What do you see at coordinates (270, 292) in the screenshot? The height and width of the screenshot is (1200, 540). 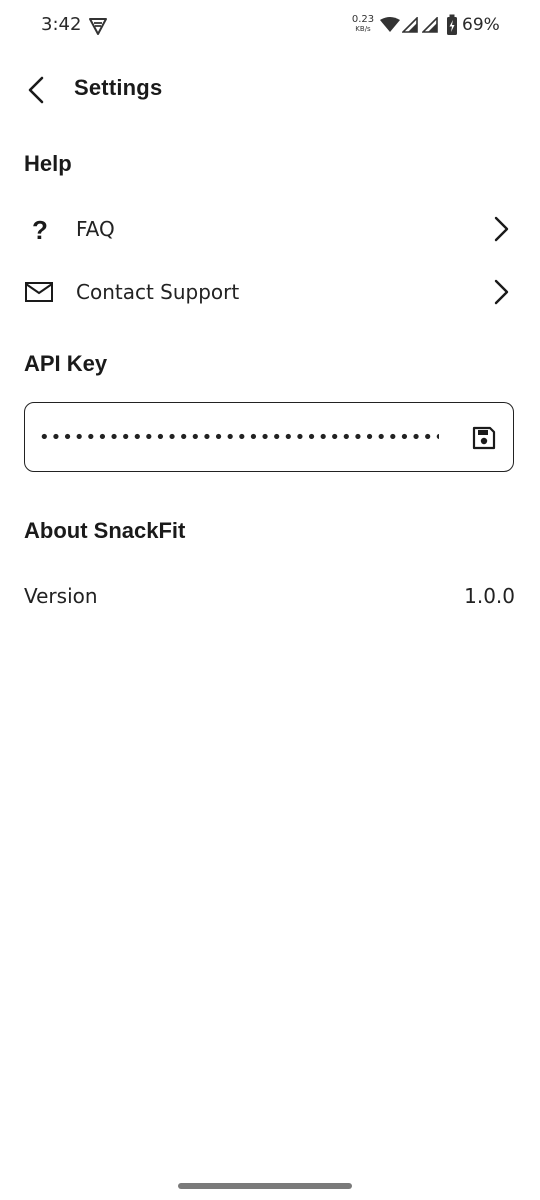 I see `contact-support-row: Contact Support` at bounding box center [270, 292].